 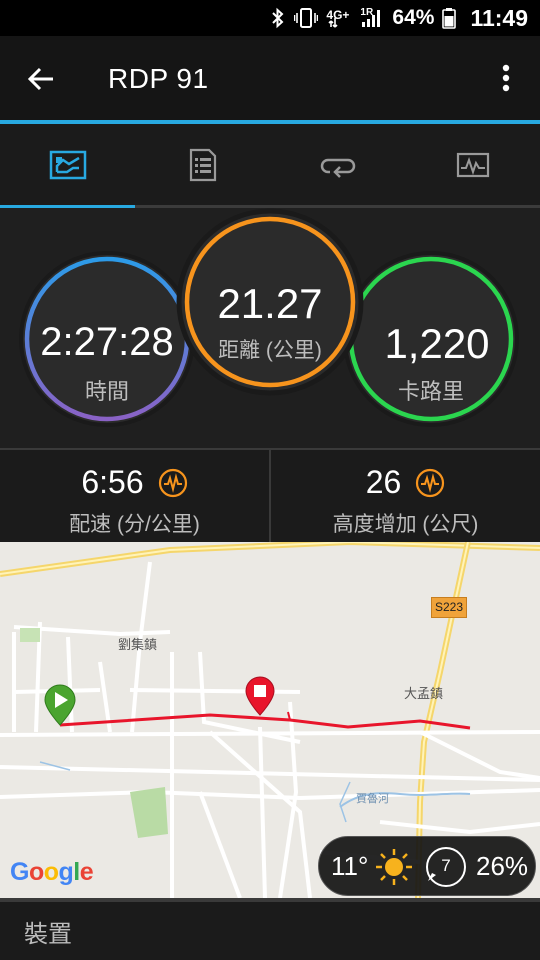 I want to click on pace-value-line: 6:56, so click(x=134, y=482).